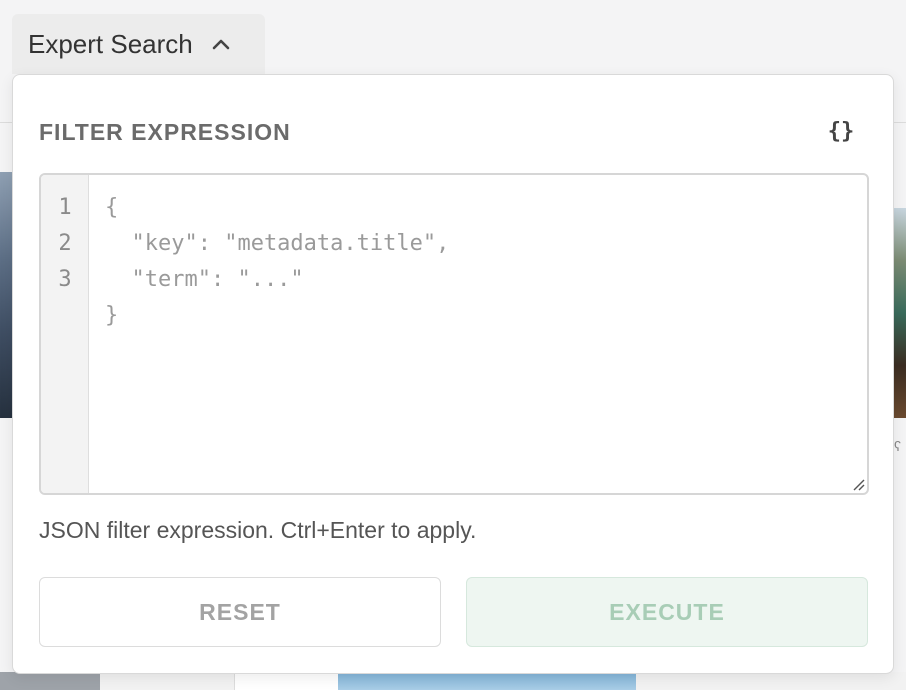 The width and height of the screenshot is (906, 690). What do you see at coordinates (65, 279) in the screenshot?
I see `line-number: 3` at bounding box center [65, 279].